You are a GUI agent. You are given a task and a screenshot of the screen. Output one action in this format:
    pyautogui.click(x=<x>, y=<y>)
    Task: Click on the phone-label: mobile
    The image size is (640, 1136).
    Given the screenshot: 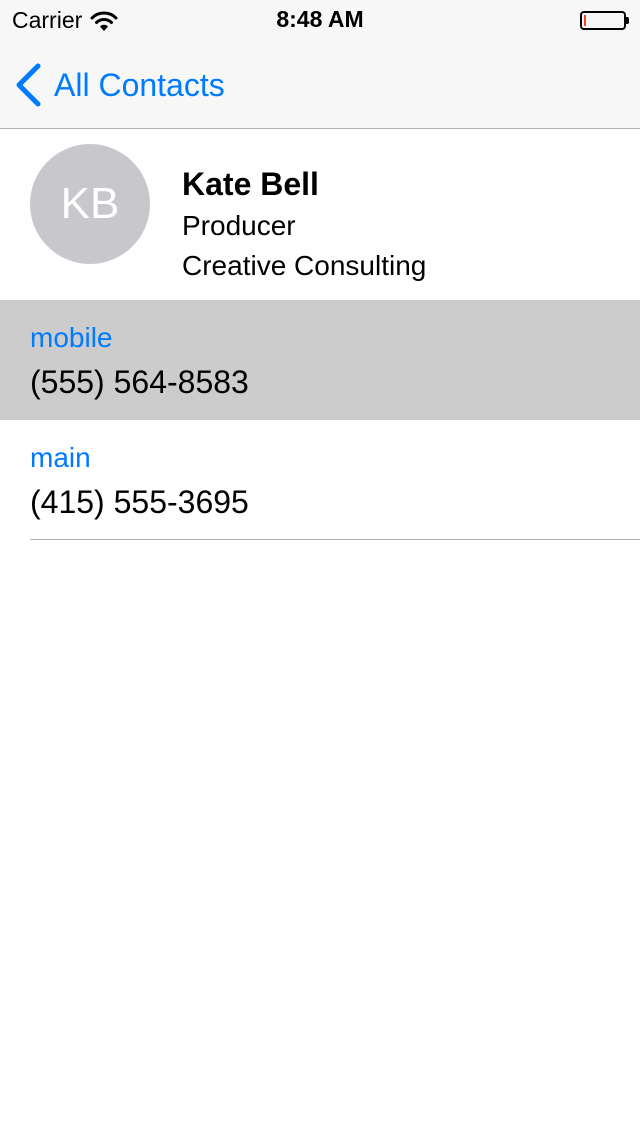 What is the action you would take?
    pyautogui.click(x=71, y=337)
    